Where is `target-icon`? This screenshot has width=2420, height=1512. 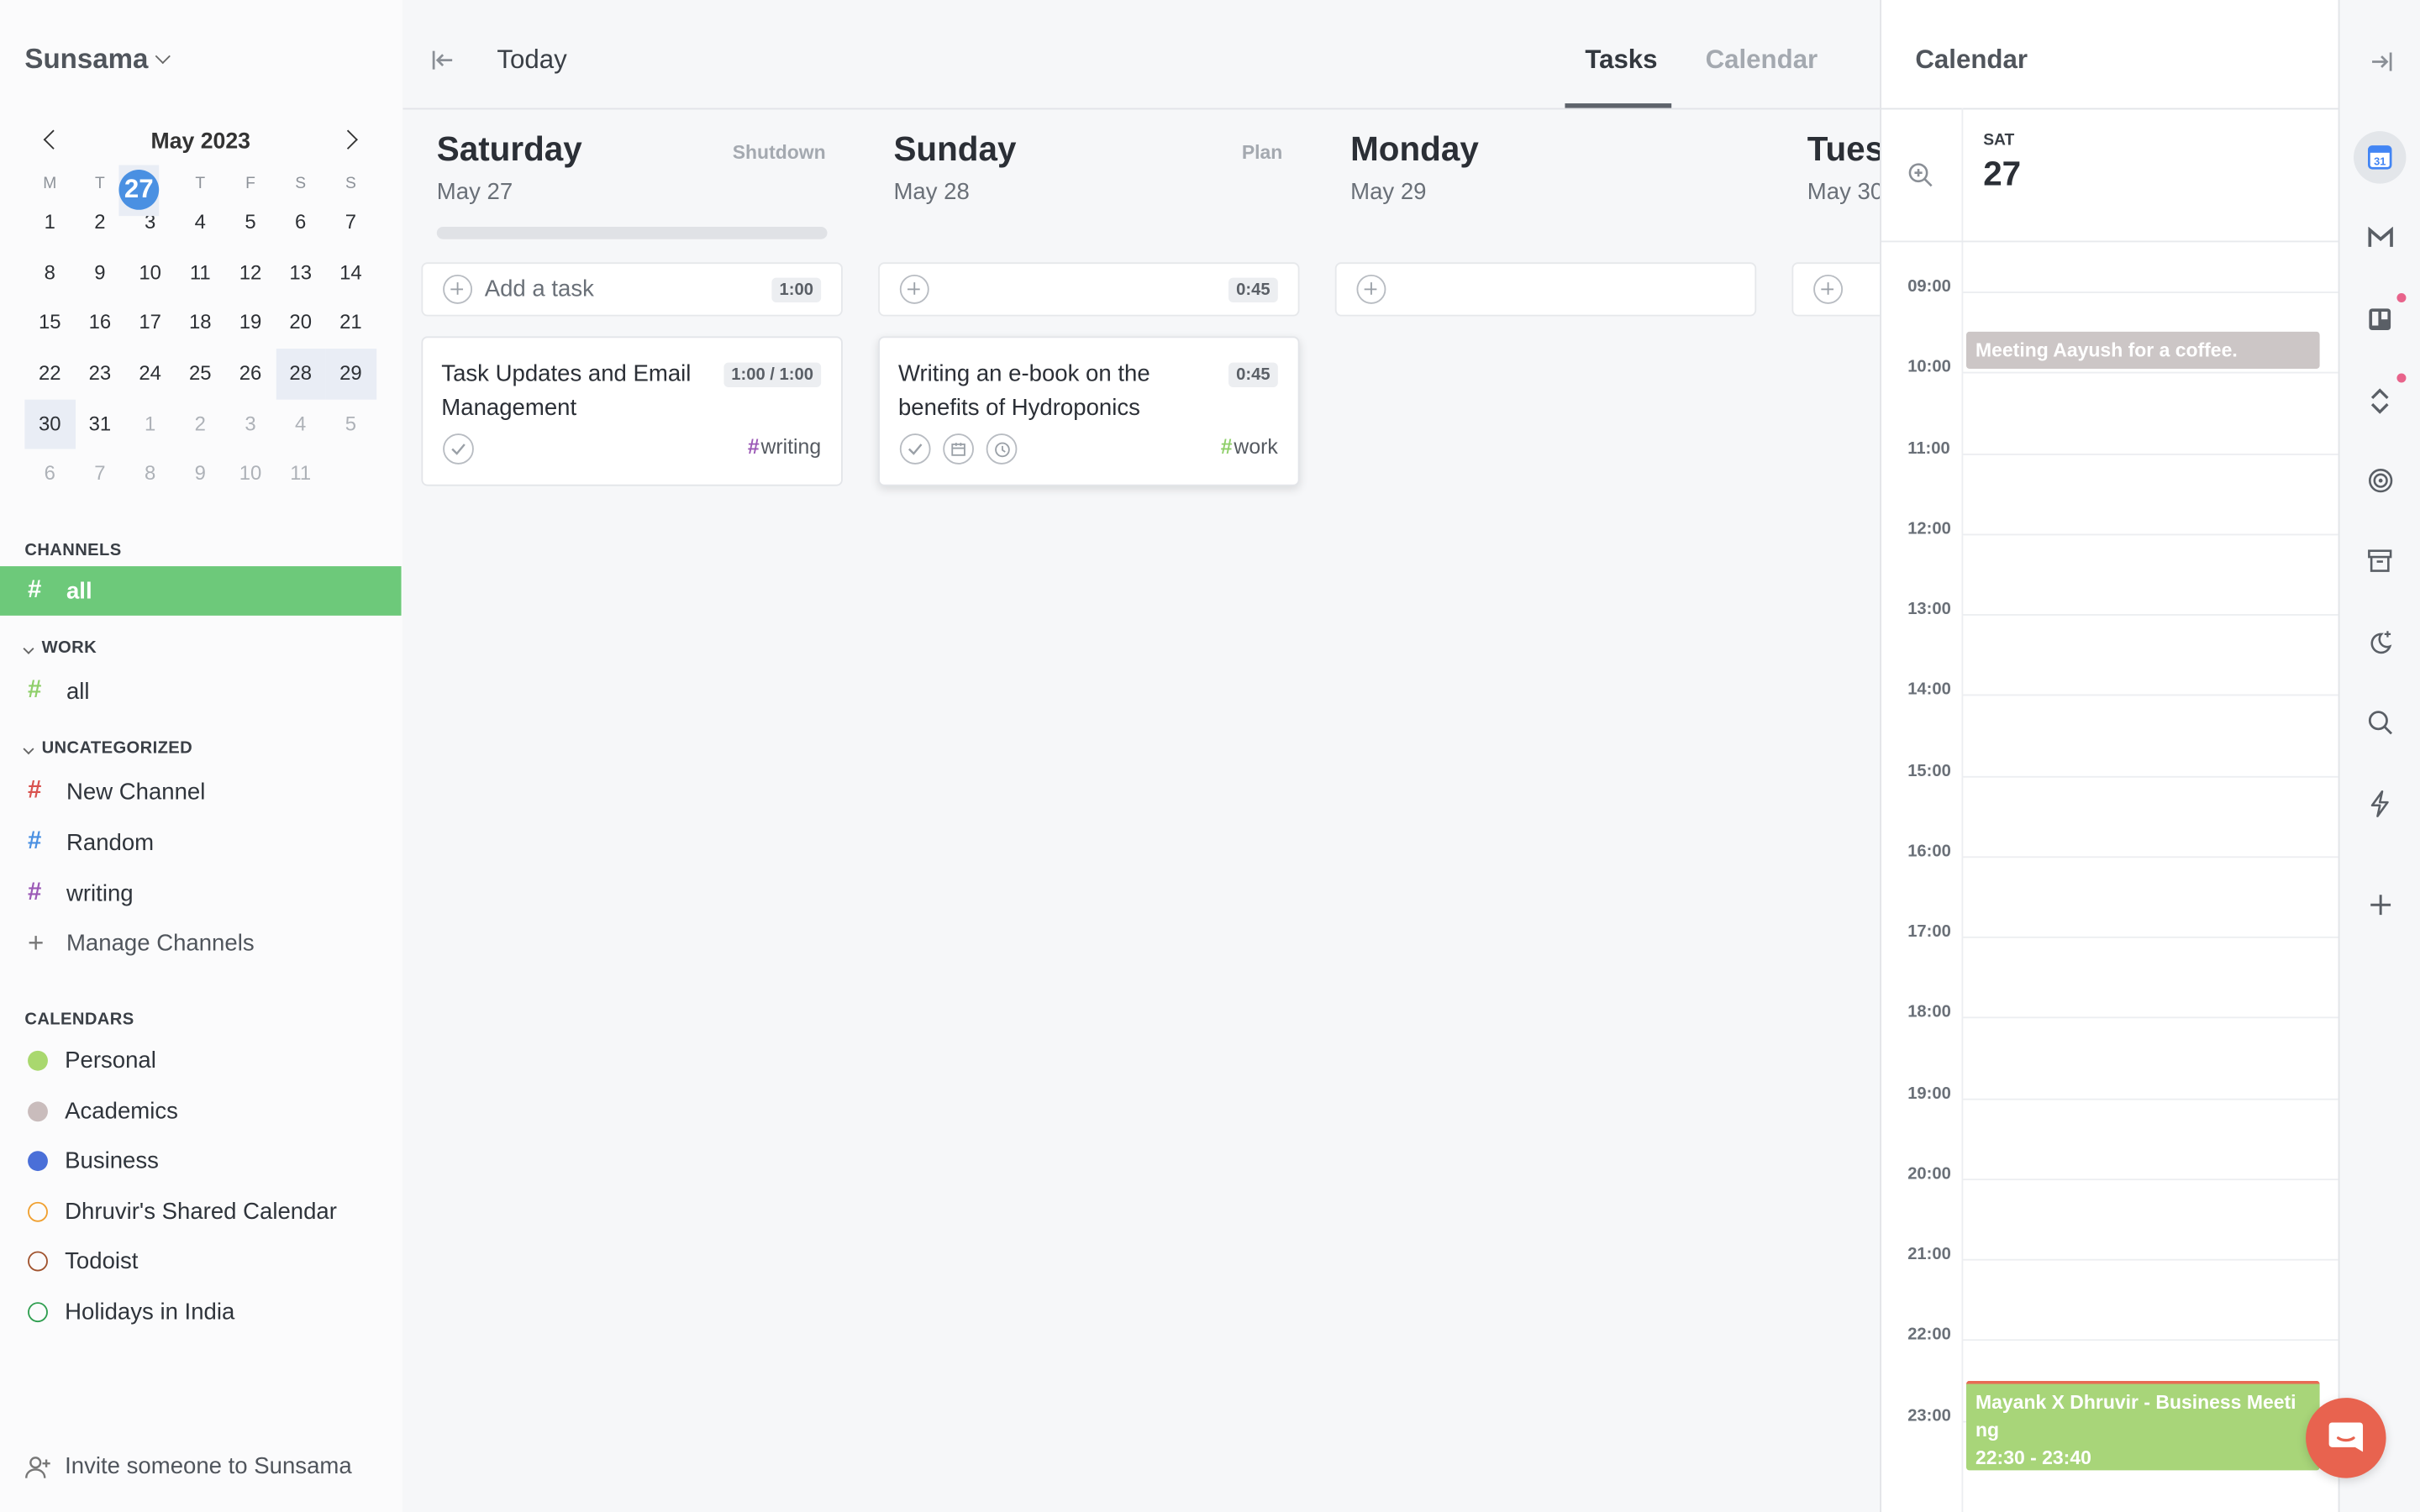
target-icon is located at coordinates (2381, 481).